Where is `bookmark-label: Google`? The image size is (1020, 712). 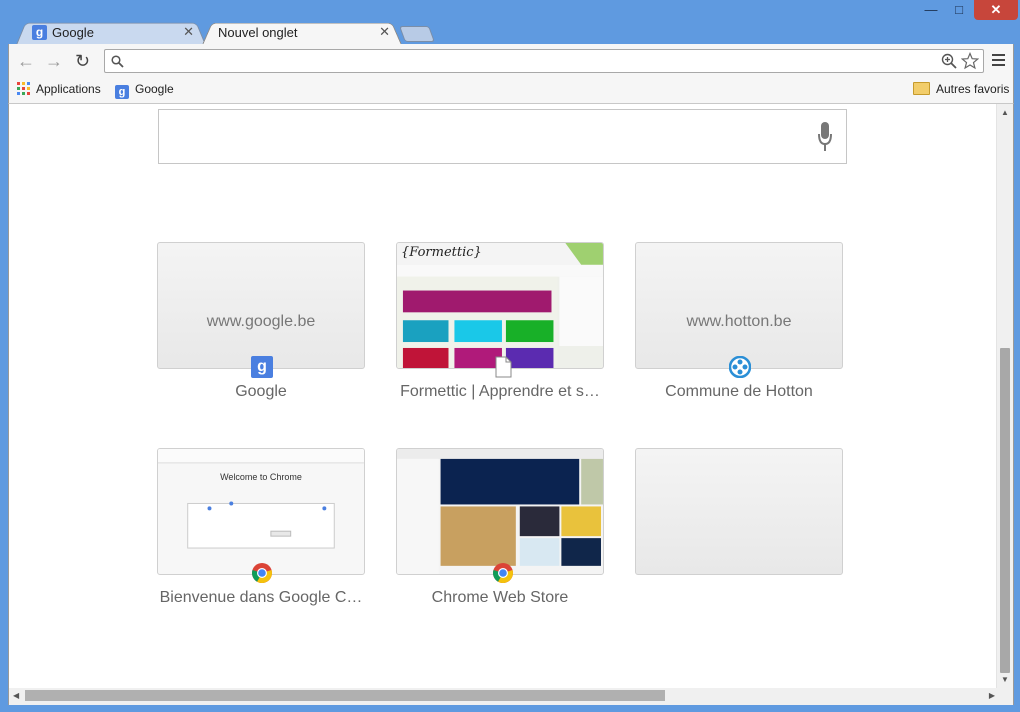 bookmark-label: Google is located at coordinates (154, 89).